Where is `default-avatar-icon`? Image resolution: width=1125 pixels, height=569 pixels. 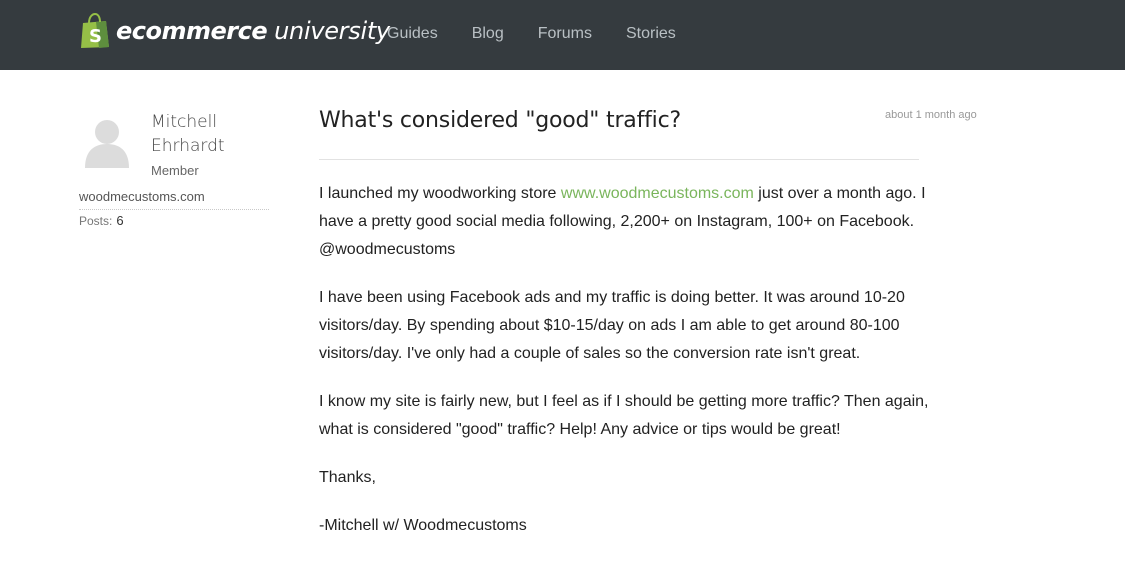
default-avatar-icon is located at coordinates (107, 144).